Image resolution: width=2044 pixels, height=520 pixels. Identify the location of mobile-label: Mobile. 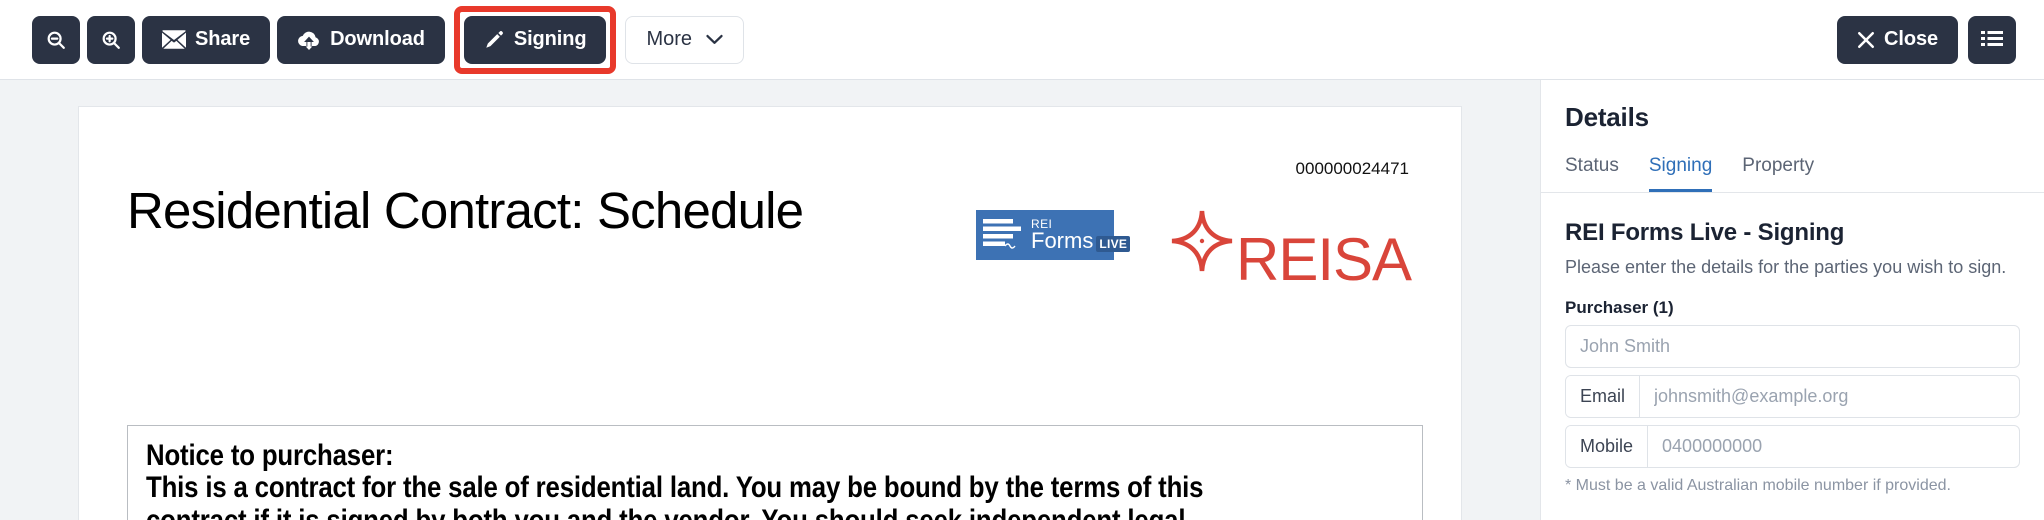
(1607, 446).